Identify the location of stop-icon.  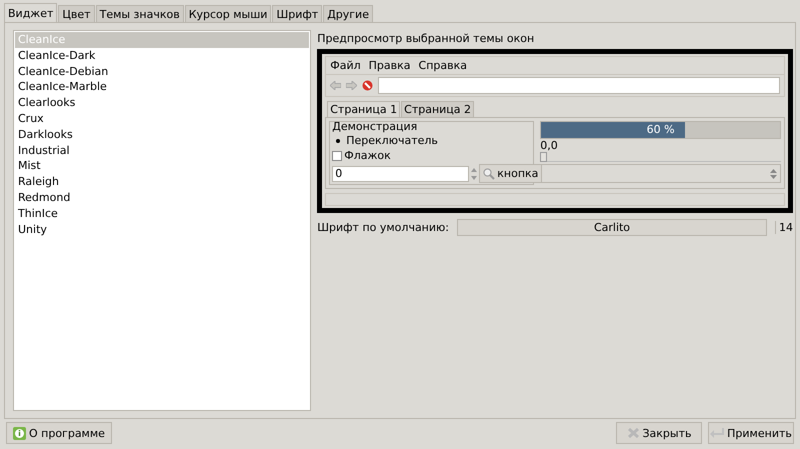
(368, 85).